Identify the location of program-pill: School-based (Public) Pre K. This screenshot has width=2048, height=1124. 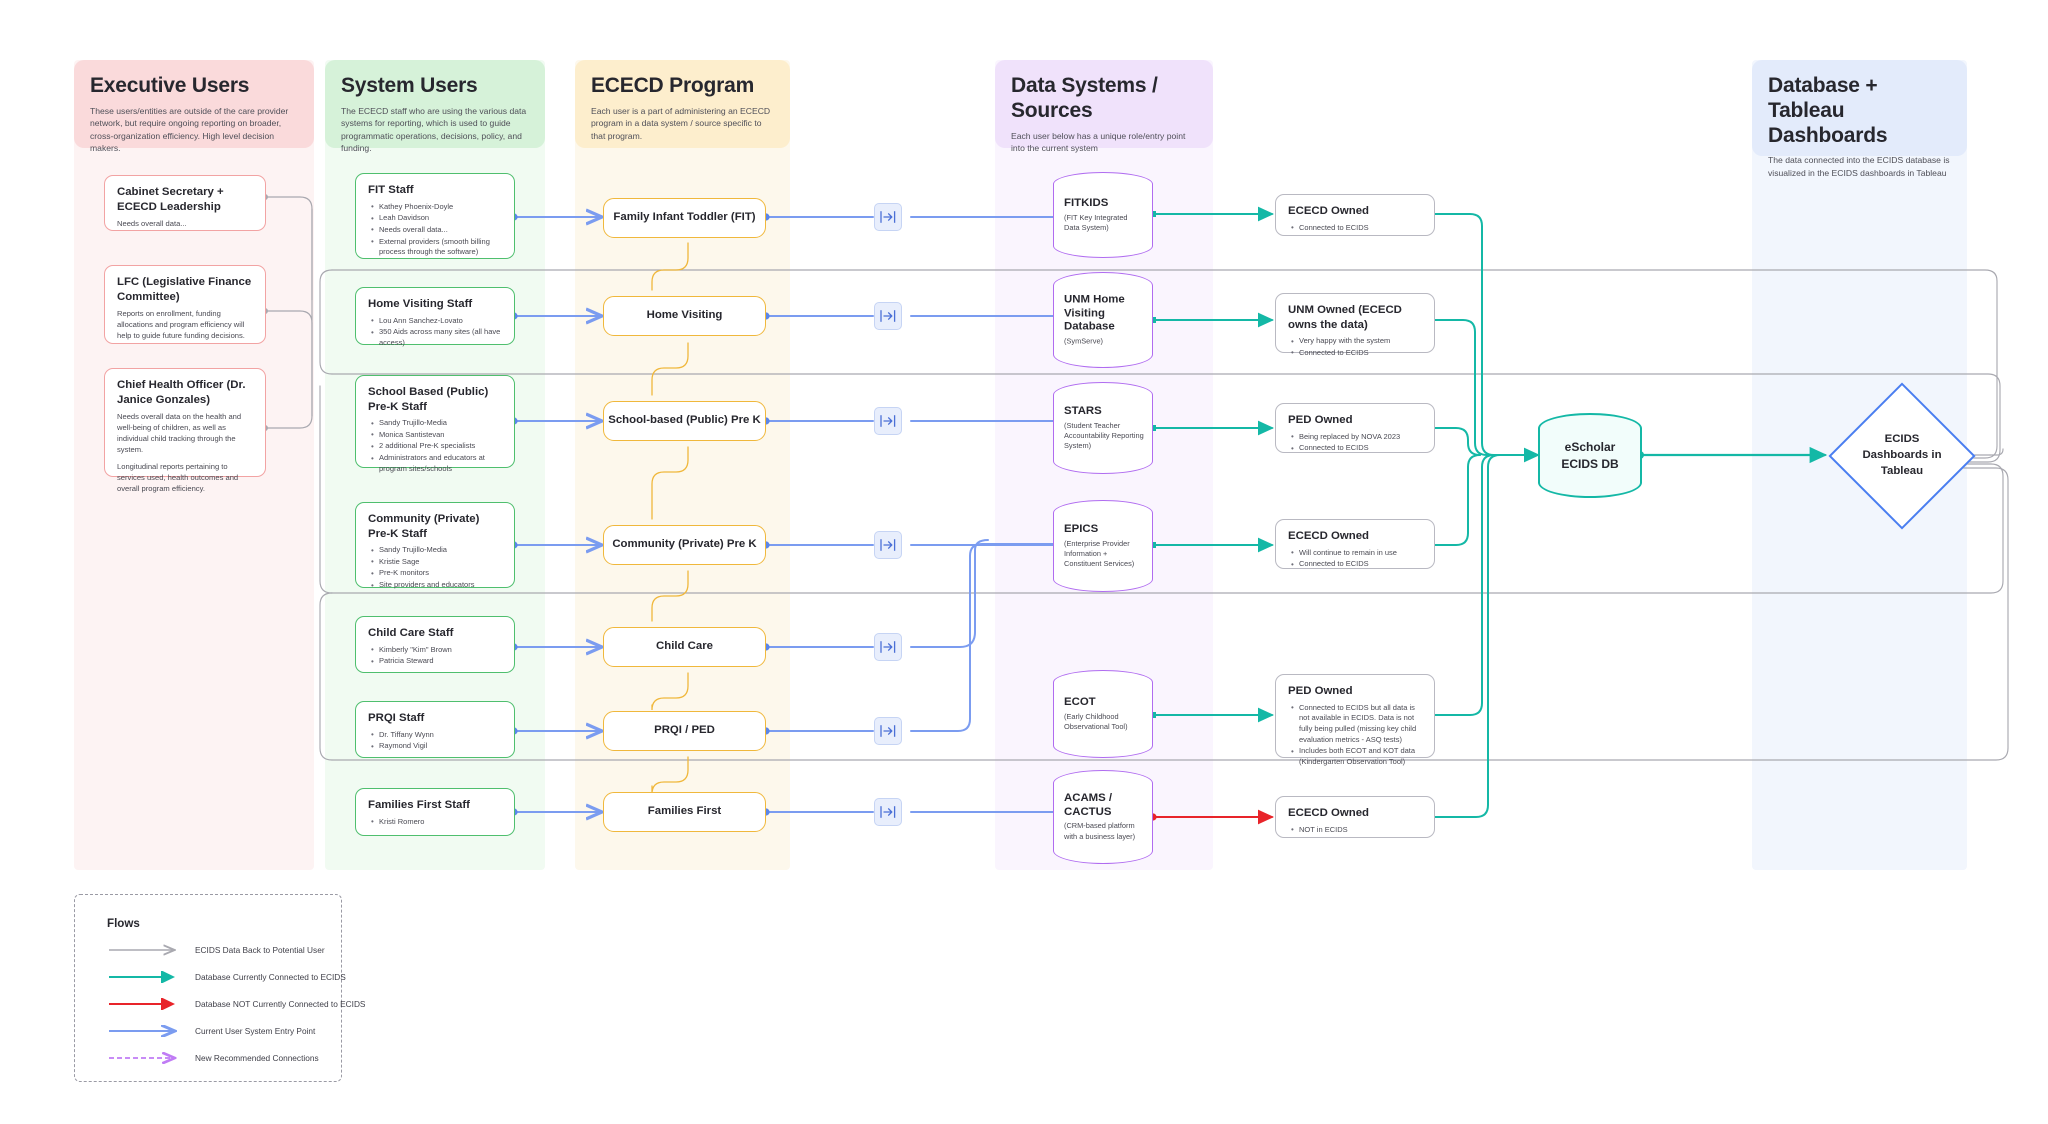
(684, 421).